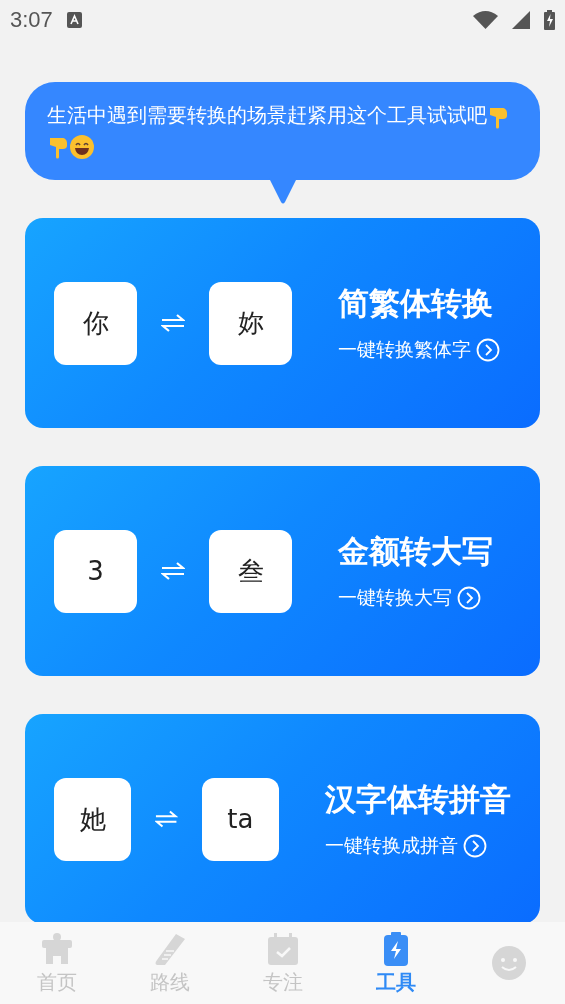  Describe the element at coordinates (418, 799) in the screenshot. I see `tool-title: 汉字体转拼音` at that location.